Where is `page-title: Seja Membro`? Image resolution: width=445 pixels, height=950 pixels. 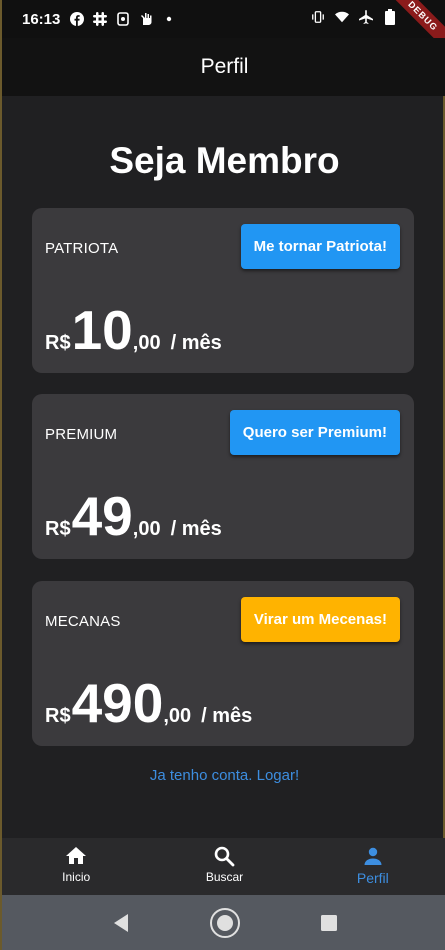
page-title: Seja Membro is located at coordinates (224, 160).